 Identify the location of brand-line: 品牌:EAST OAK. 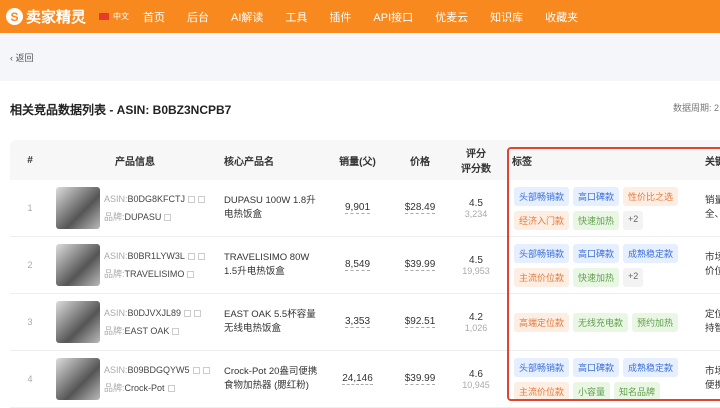
(152, 331).